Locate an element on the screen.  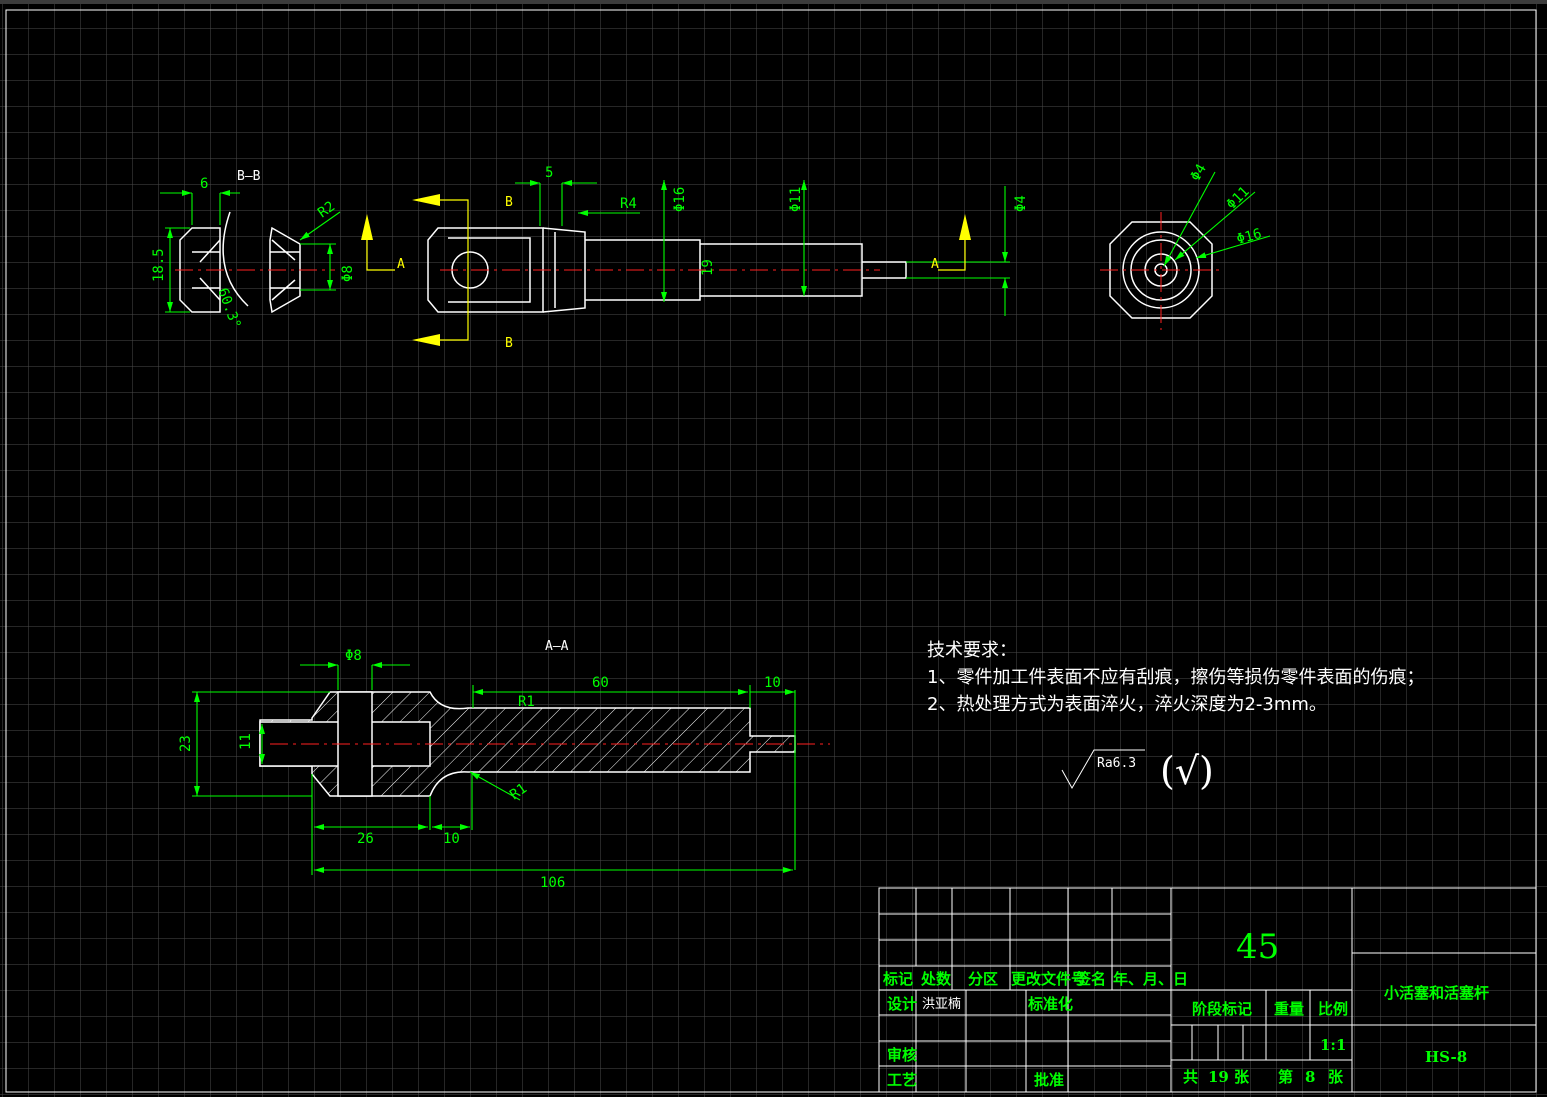
tech-requirement-2: 2、热处理方式为表面淬火，淬火深度为2-3mm。 is located at coordinates (1127, 704).